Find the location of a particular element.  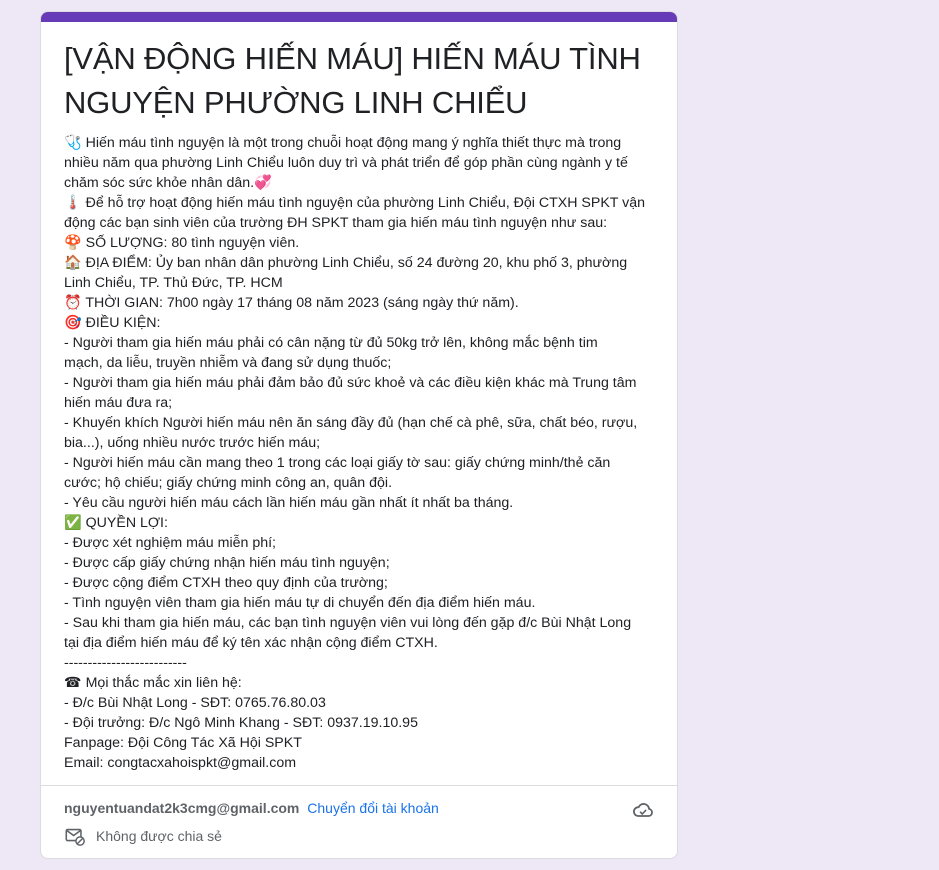

description-line: chăm sóc sức khỏe nhân dân.💞 is located at coordinates (168, 183).